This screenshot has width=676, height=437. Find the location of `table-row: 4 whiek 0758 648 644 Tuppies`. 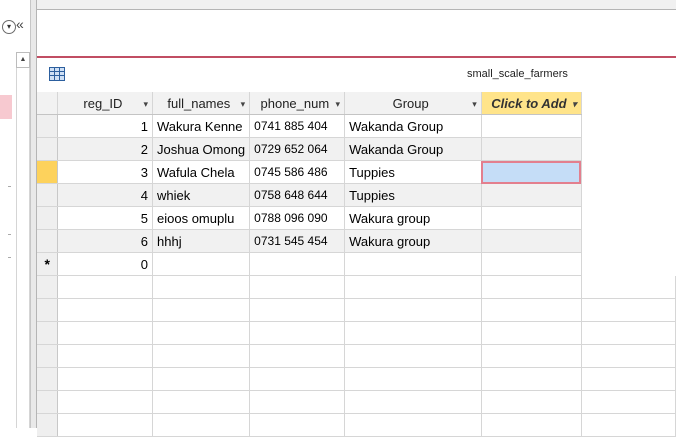

table-row: 4 whiek 0758 648 644 Tuppies is located at coordinates (356, 195).